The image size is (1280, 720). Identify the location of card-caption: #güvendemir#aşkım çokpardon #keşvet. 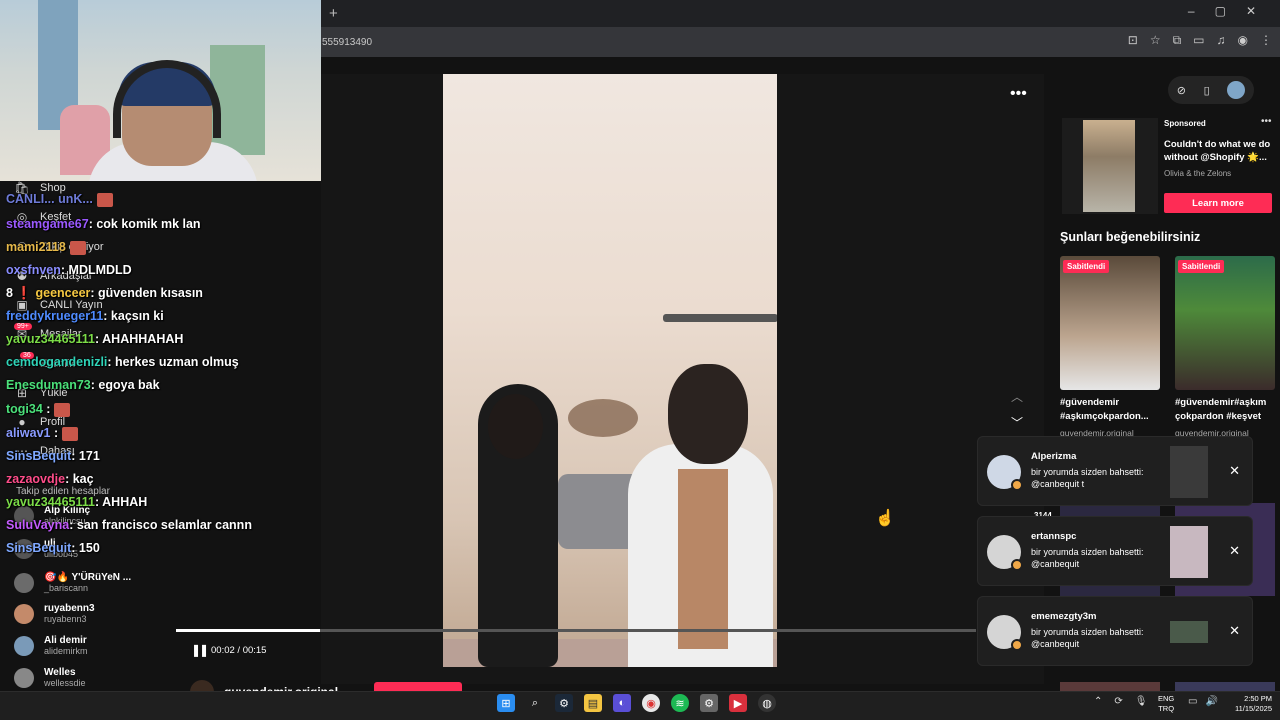
(1227, 410).